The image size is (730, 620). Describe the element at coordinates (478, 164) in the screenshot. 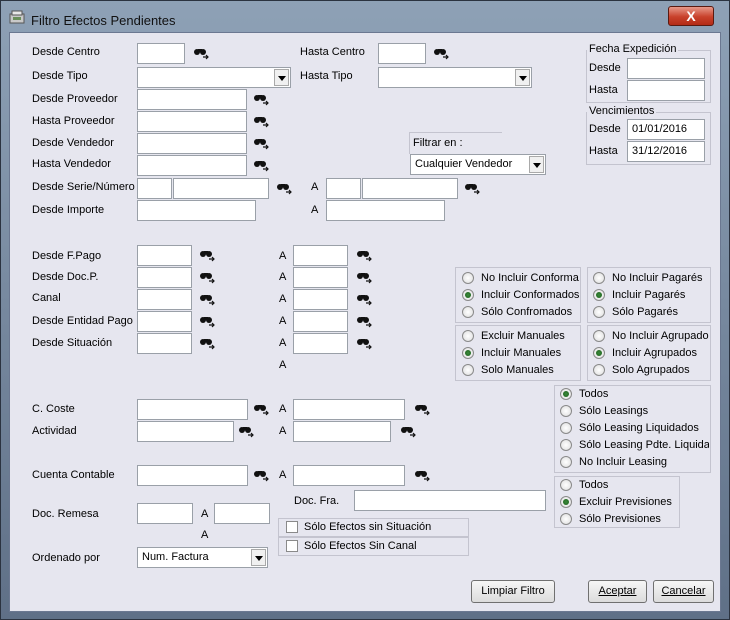

I see `filtrar-en-select: Cualquier Vendedor` at that location.